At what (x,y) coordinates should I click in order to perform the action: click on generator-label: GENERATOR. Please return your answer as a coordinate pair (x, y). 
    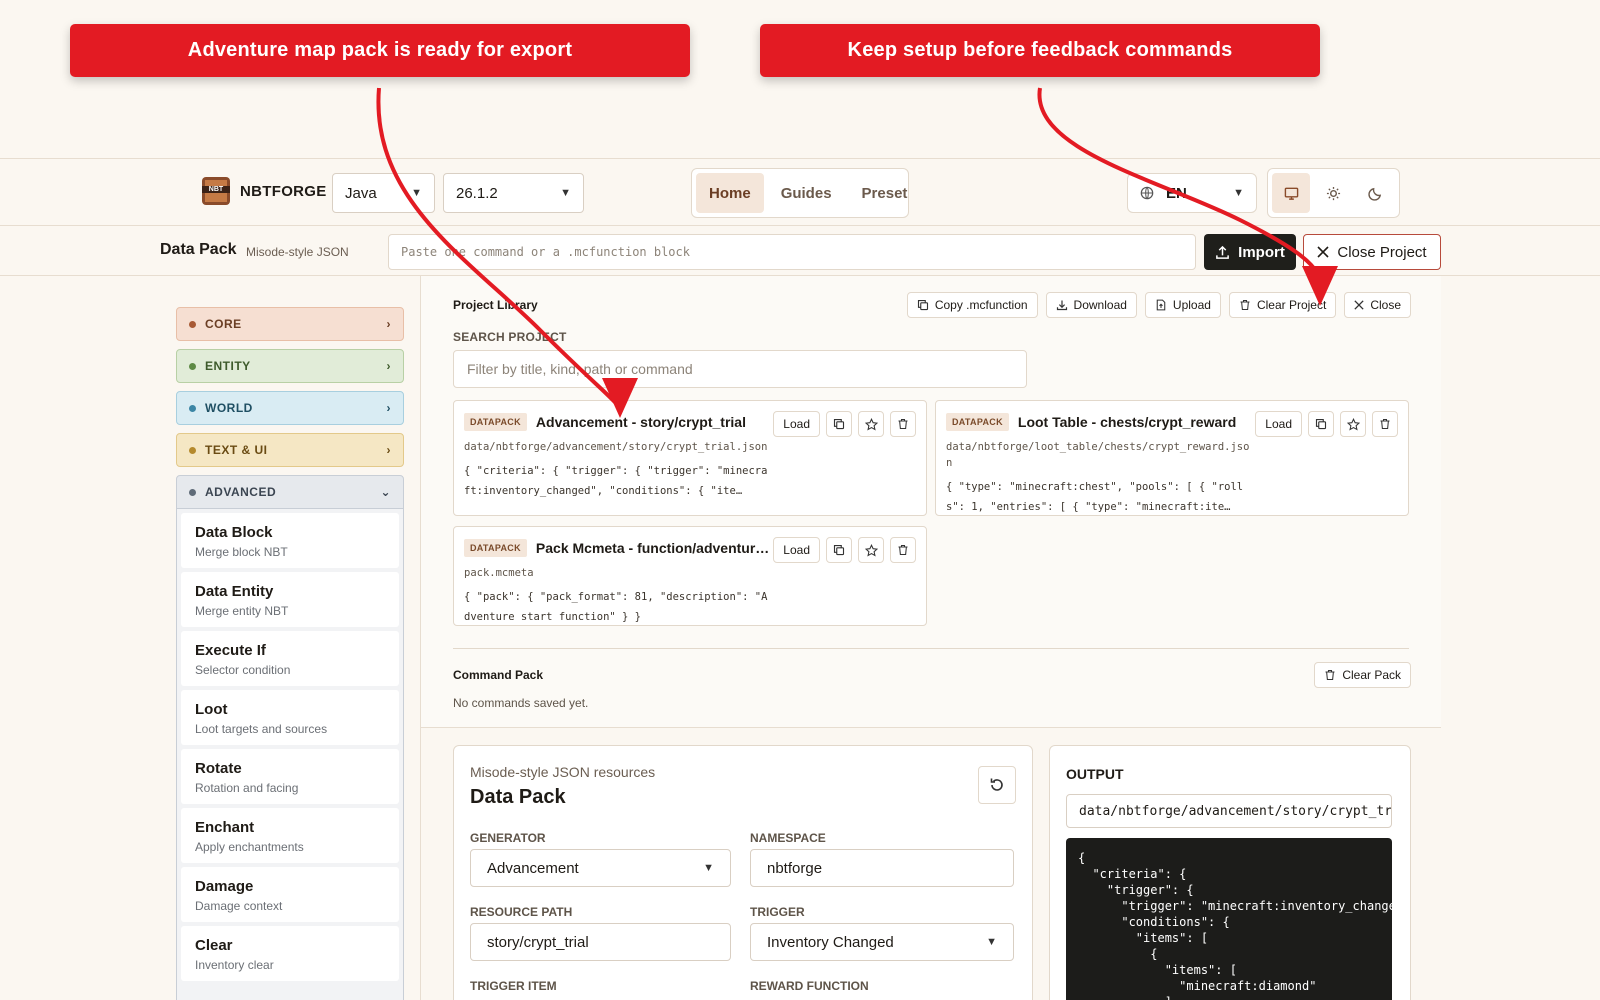
    Looking at the image, I should click on (508, 838).